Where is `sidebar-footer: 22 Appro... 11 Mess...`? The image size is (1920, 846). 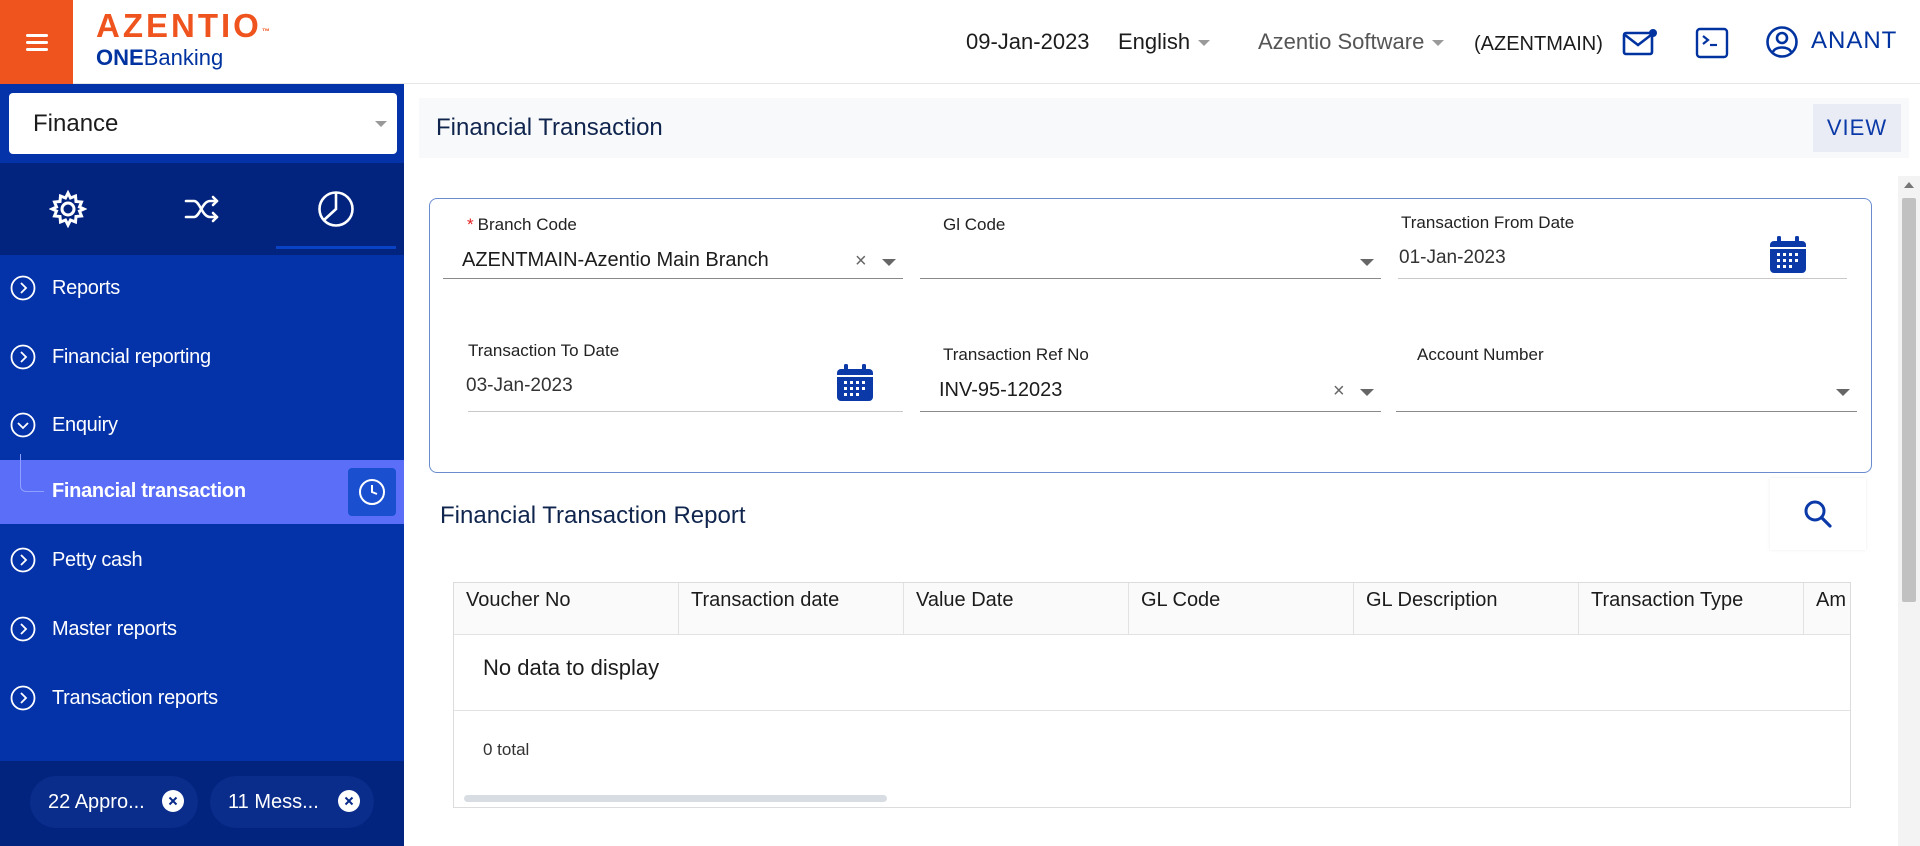
sidebar-footer: 22 Appro... 11 Mess... is located at coordinates (202, 803).